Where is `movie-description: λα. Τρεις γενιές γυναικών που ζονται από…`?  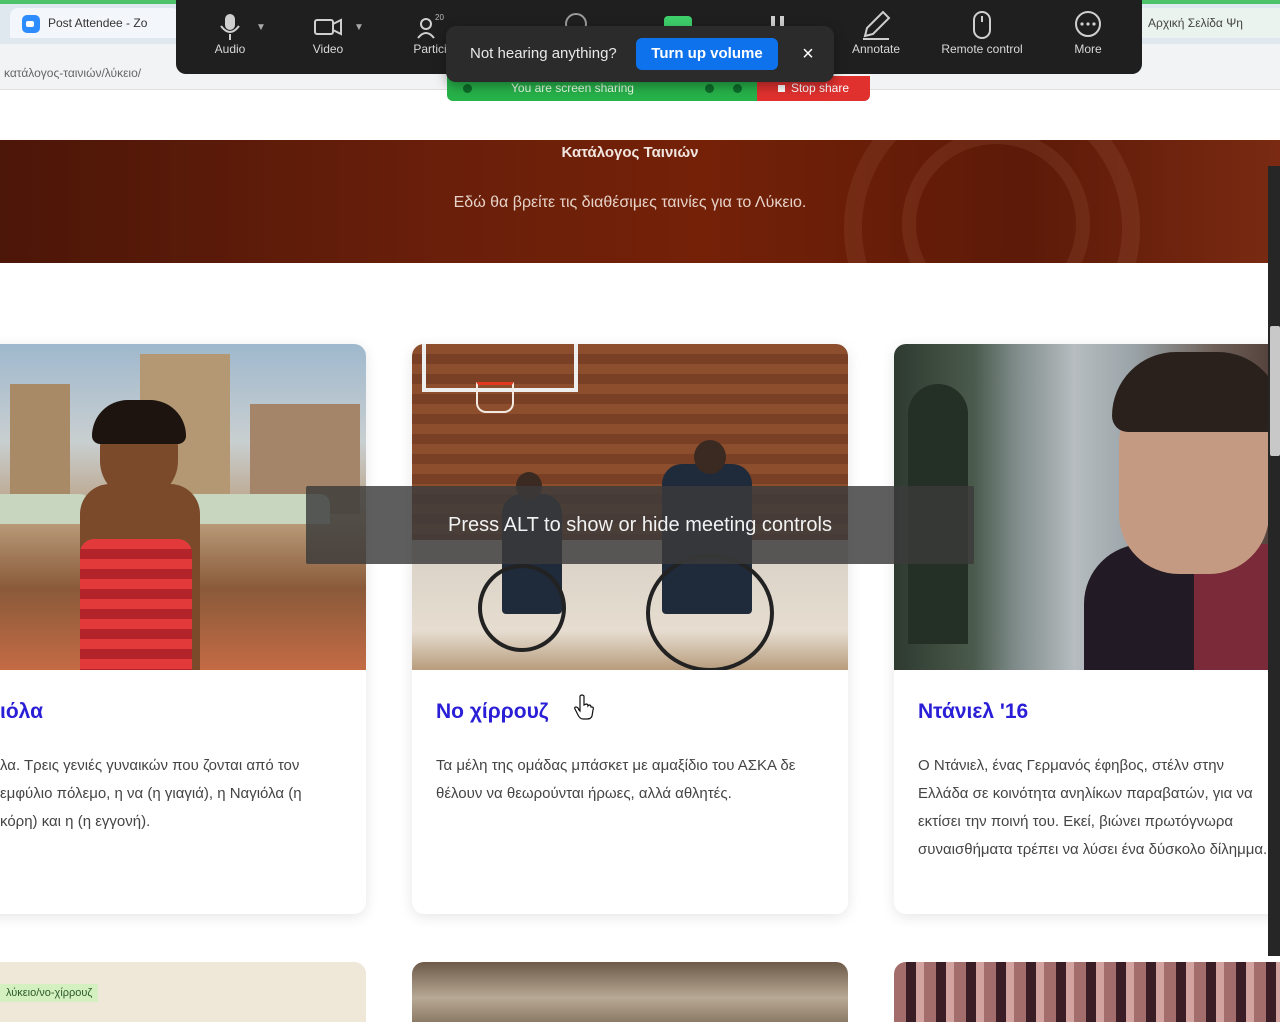
movie-description: λα. Τρεις γενιές γυναικών που ζονται από… is located at coordinates (151, 793).